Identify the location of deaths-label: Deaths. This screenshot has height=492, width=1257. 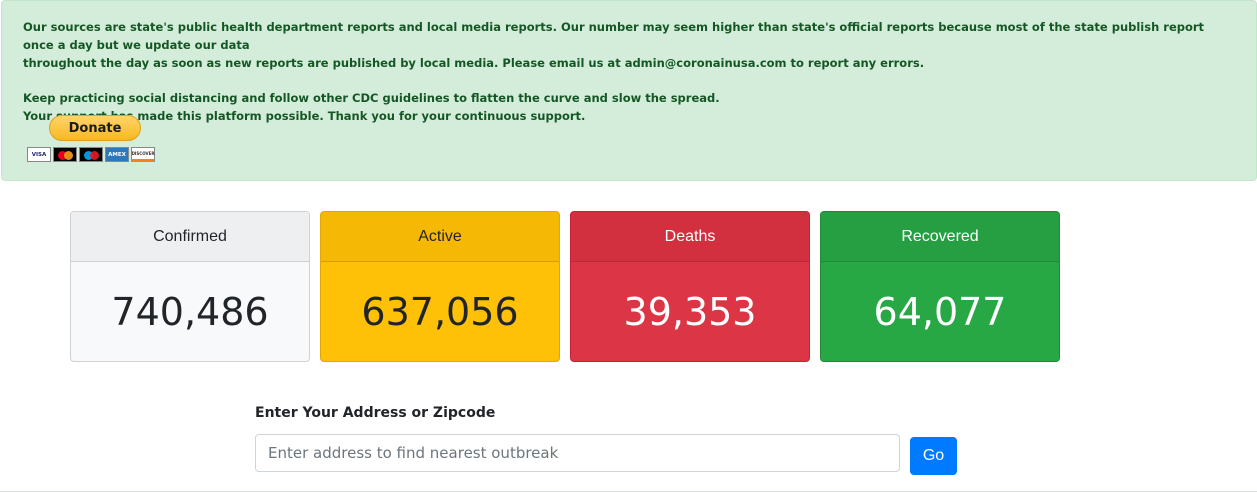
(690, 237).